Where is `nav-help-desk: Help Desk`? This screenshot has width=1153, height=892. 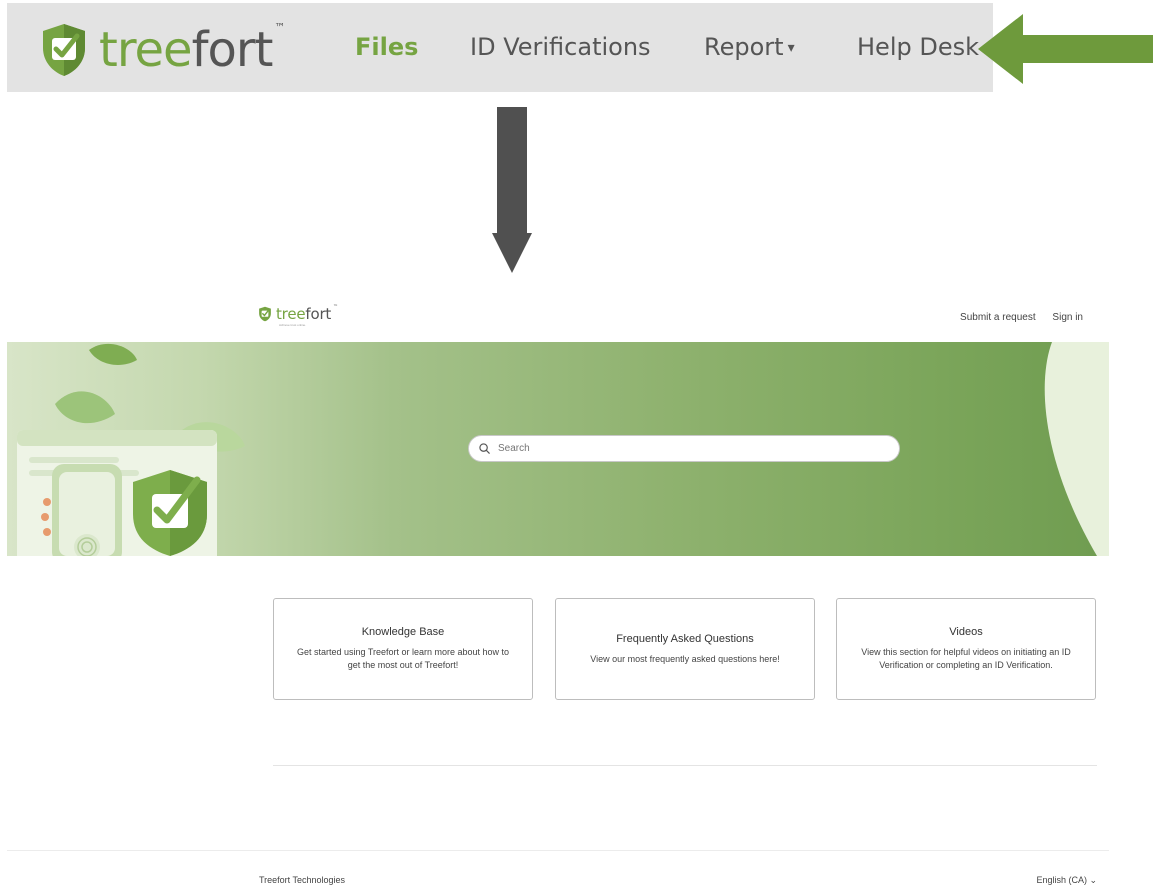
nav-help-desk: Help Desk is located at coordinates (918, 47).